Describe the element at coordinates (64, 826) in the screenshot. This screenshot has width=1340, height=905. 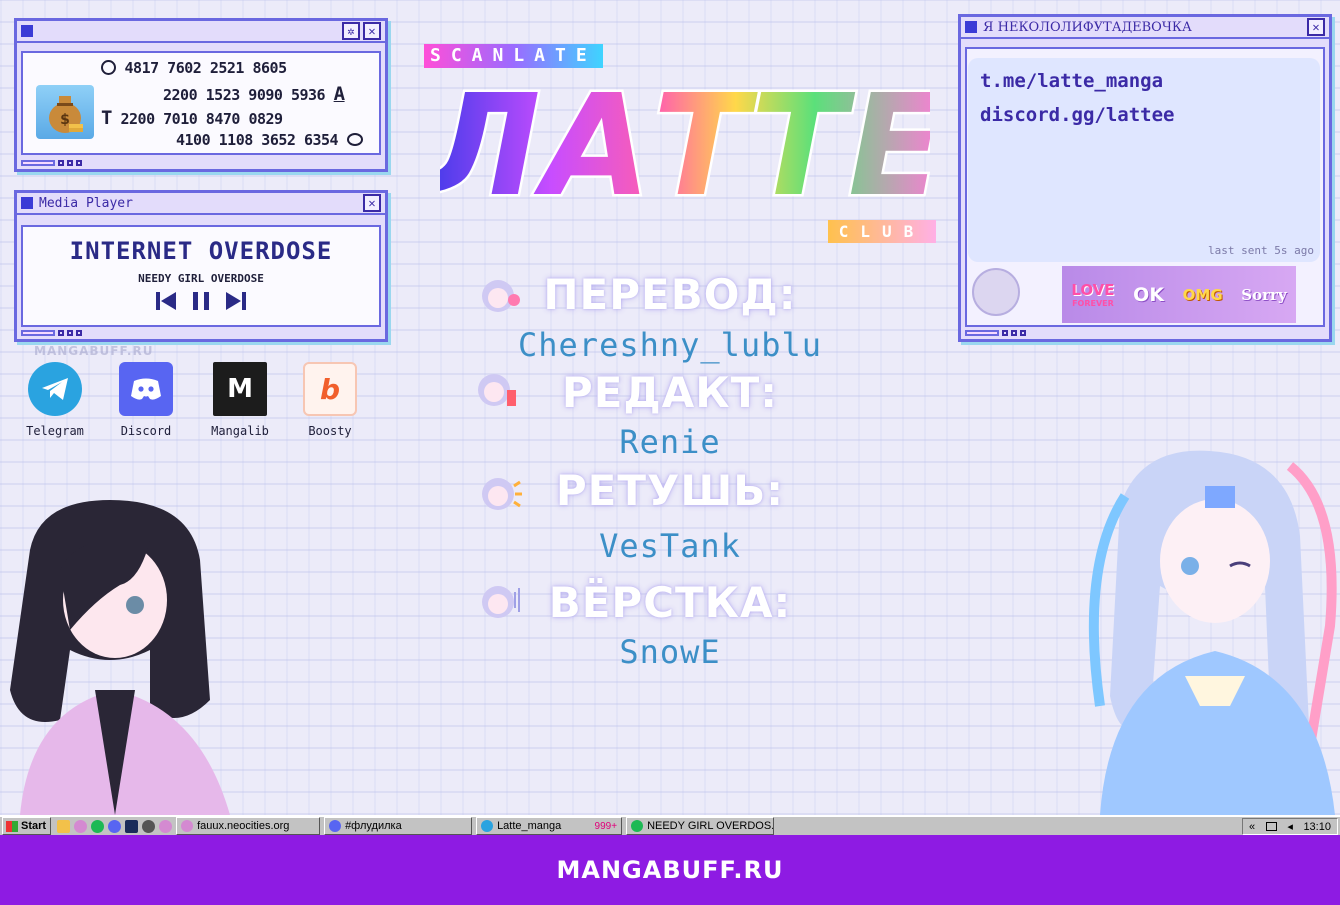
I see `folder-icon` at that location.